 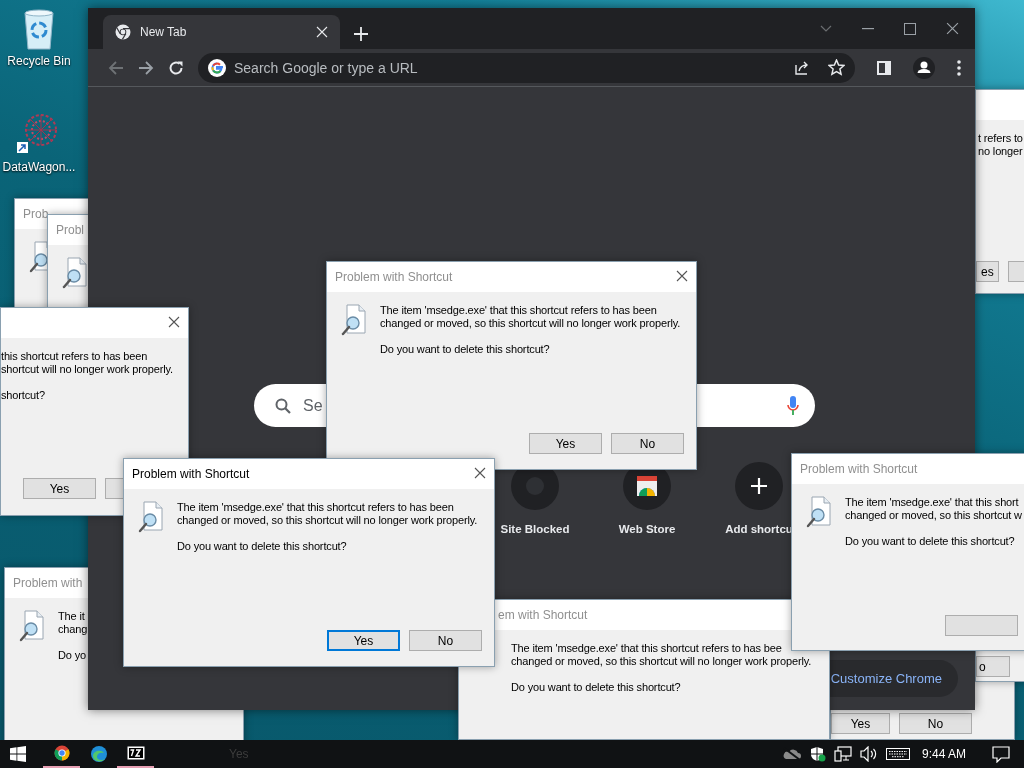 What do you see at coordinates (35, 214) in the screenshot?
I see `window-title: Prob` at bounding box center [35, 214].